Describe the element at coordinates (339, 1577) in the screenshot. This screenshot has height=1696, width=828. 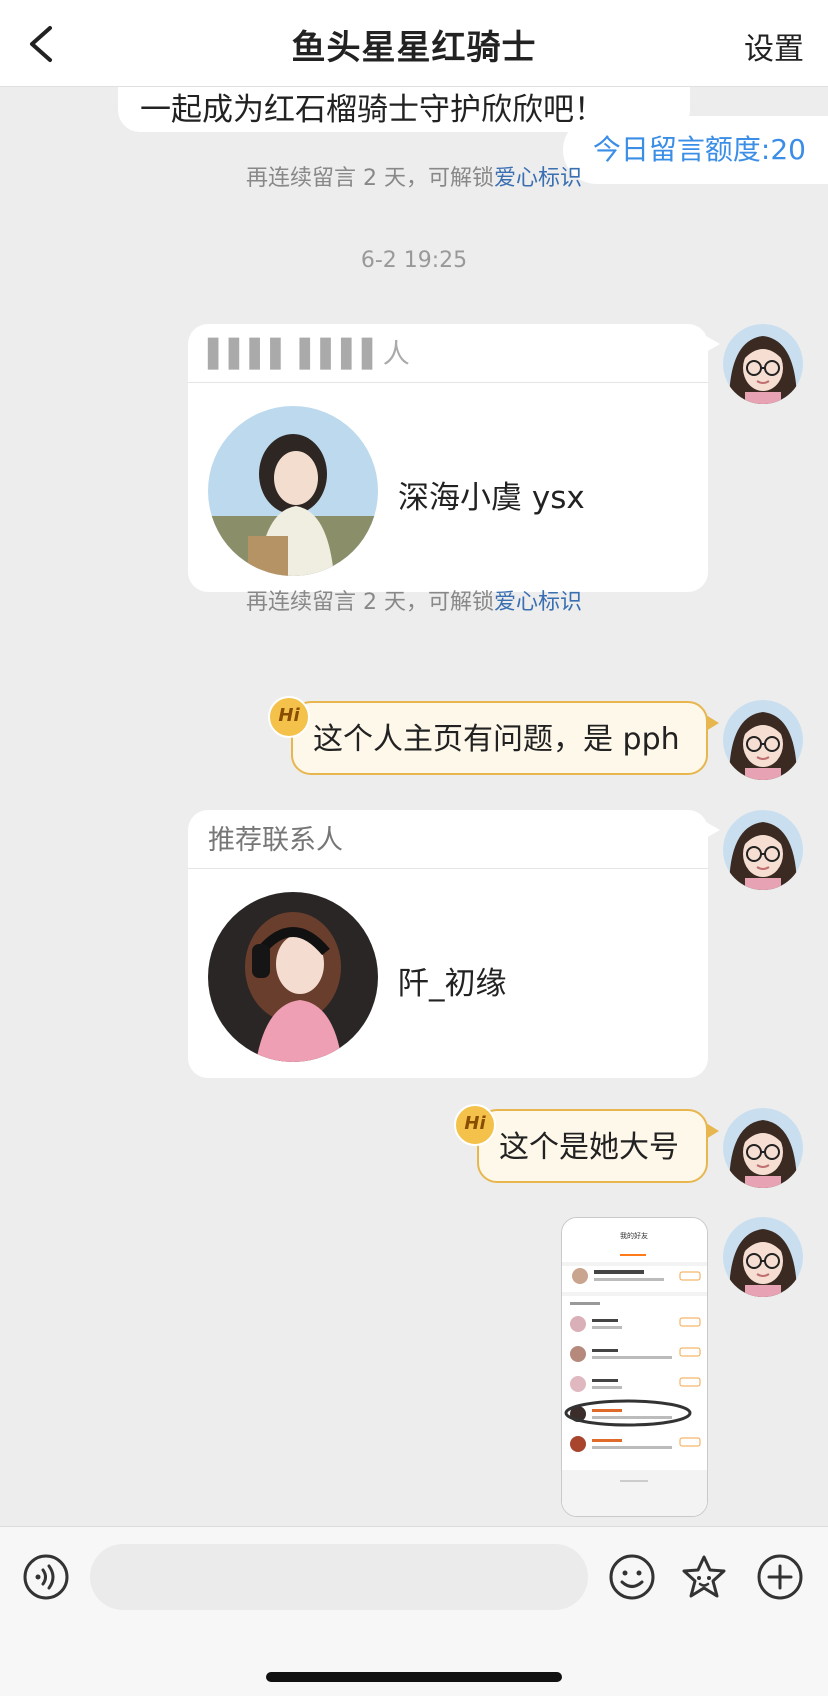
I see `message-input` at that location.